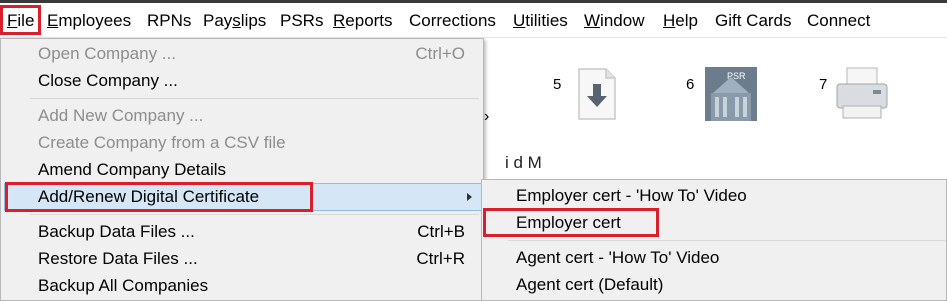  I want to click on menu-connect: Connect, so click(838, 21).